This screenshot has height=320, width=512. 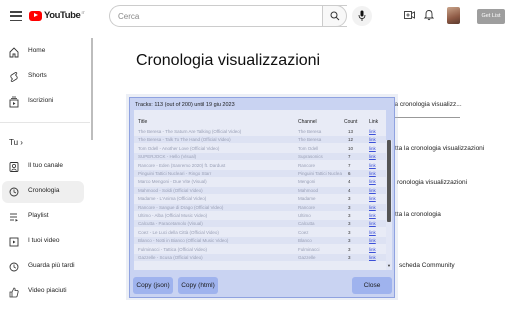 I want to click on sidebar-item-label: Home, so click(x=37, y=50).